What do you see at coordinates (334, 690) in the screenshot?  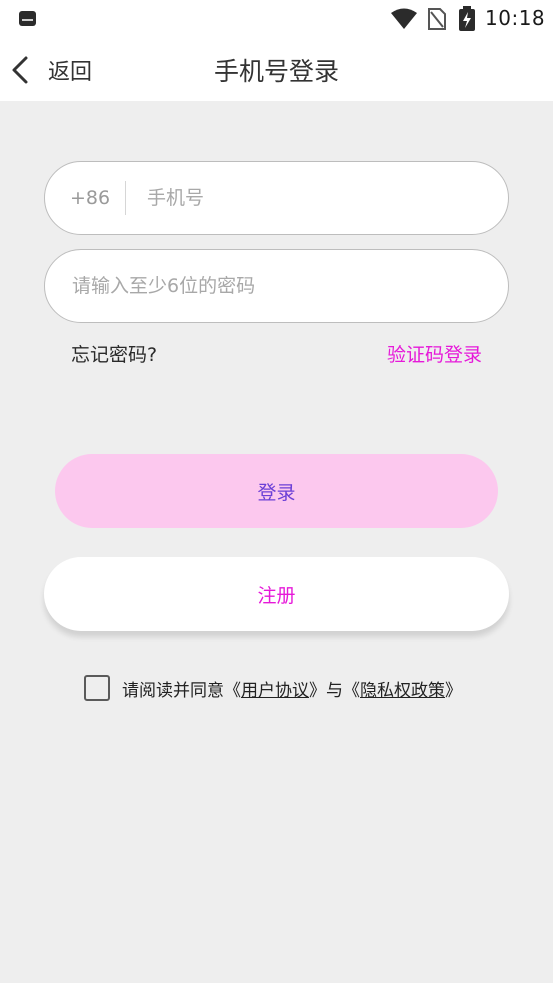 I see `agreement-middle: 》与《` at bounding box center [334, 690].